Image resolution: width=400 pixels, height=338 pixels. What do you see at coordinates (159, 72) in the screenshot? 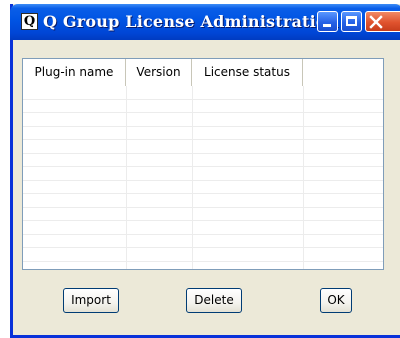
I see `column-header-version: Version` at bounding box center [159, 72].